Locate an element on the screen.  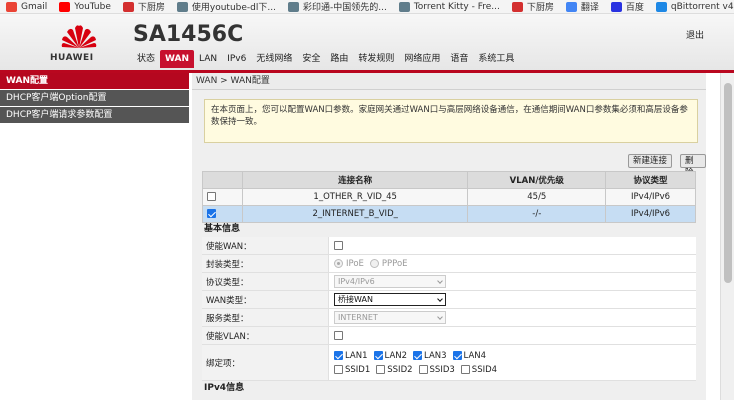
bookmark-item: Gmail is located at coordinates (26, 6).